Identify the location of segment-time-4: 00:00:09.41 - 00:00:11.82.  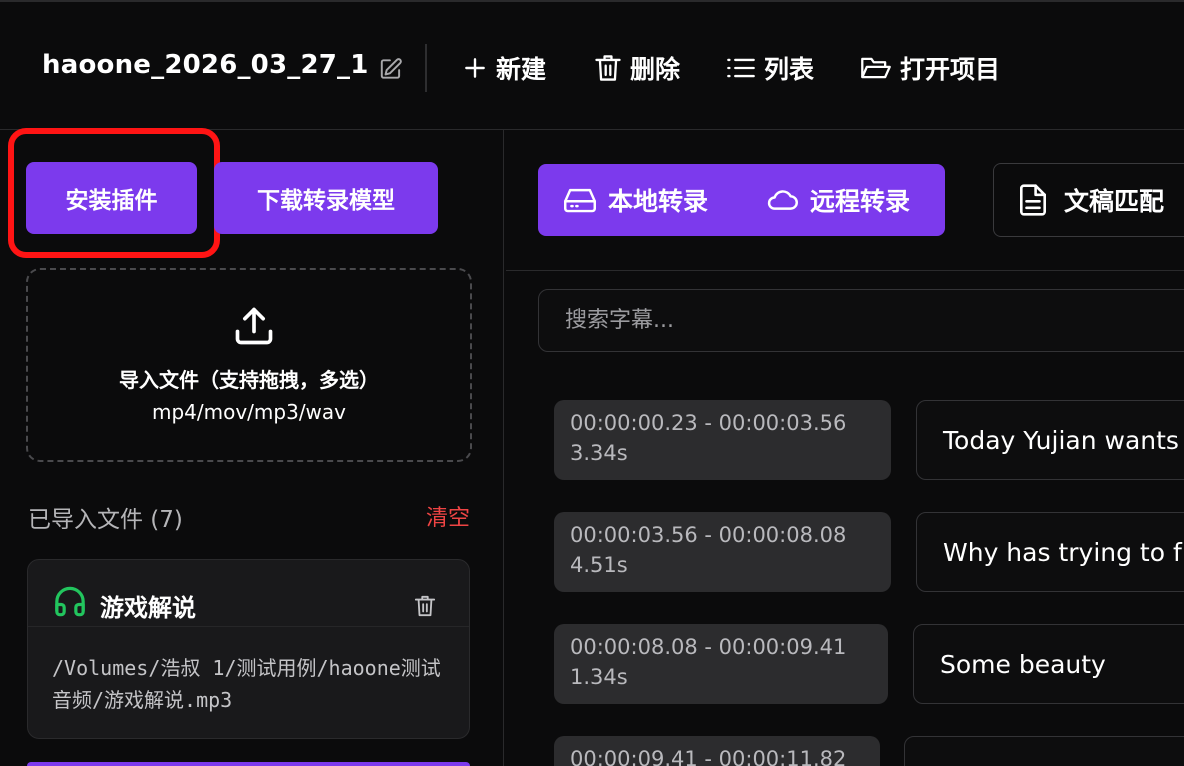
(717, 751).